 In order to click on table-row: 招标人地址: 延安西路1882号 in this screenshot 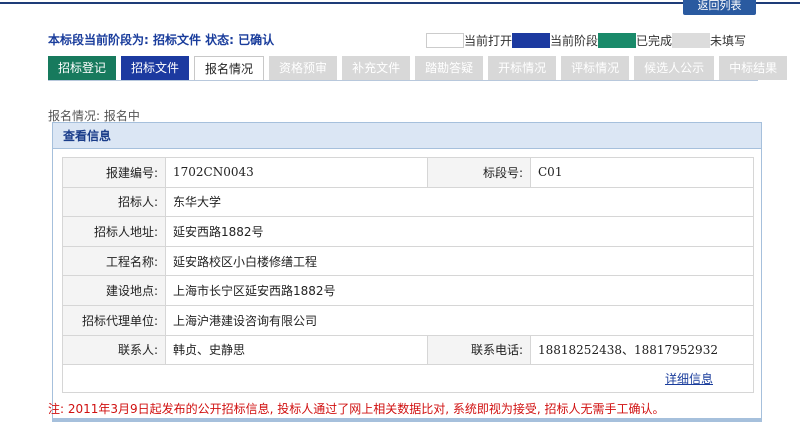, I will do `click(408, 231)`.